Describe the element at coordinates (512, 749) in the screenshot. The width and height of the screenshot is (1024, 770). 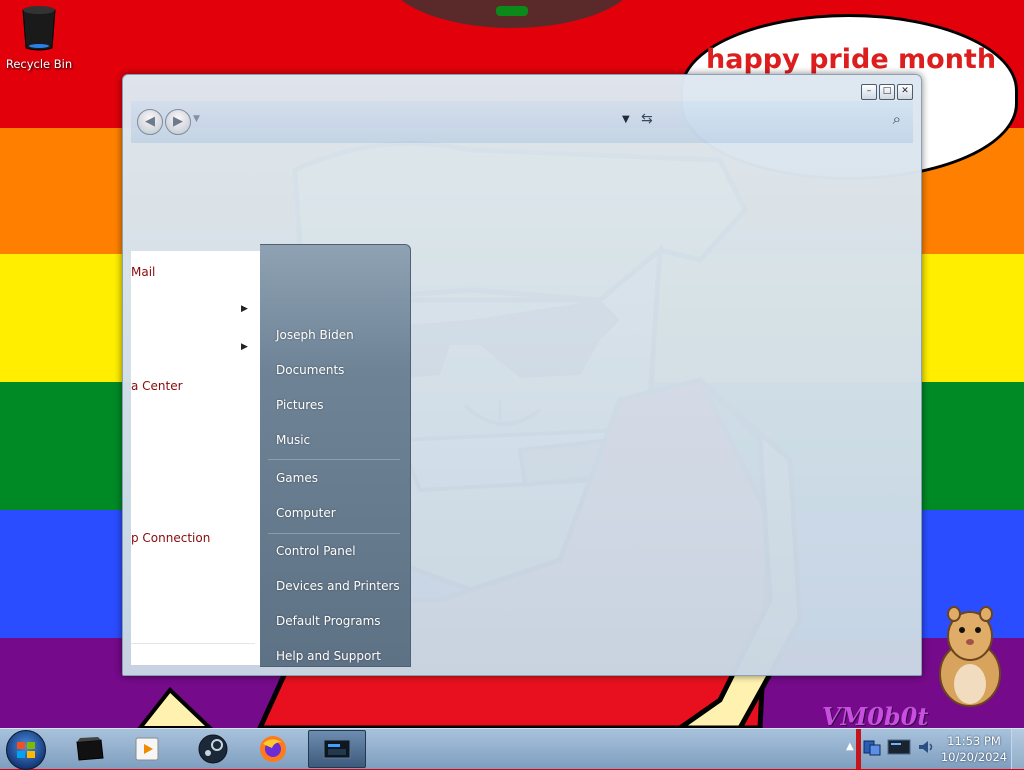
I see `taskbar: ▲ 11:53 PM 10/20/2024` at that location.